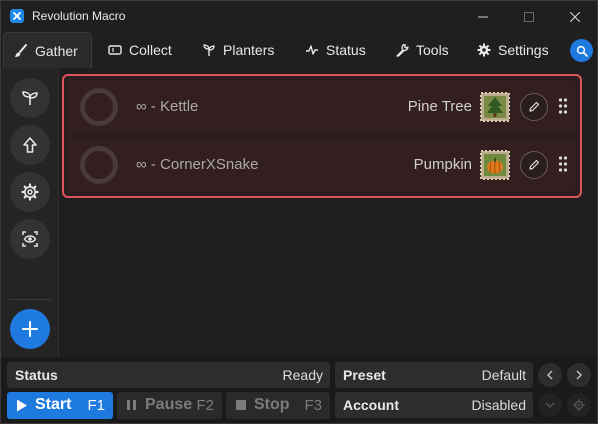  I want to click on list-item: ∞ - Kettle Pine Tree, so click(322, 107).